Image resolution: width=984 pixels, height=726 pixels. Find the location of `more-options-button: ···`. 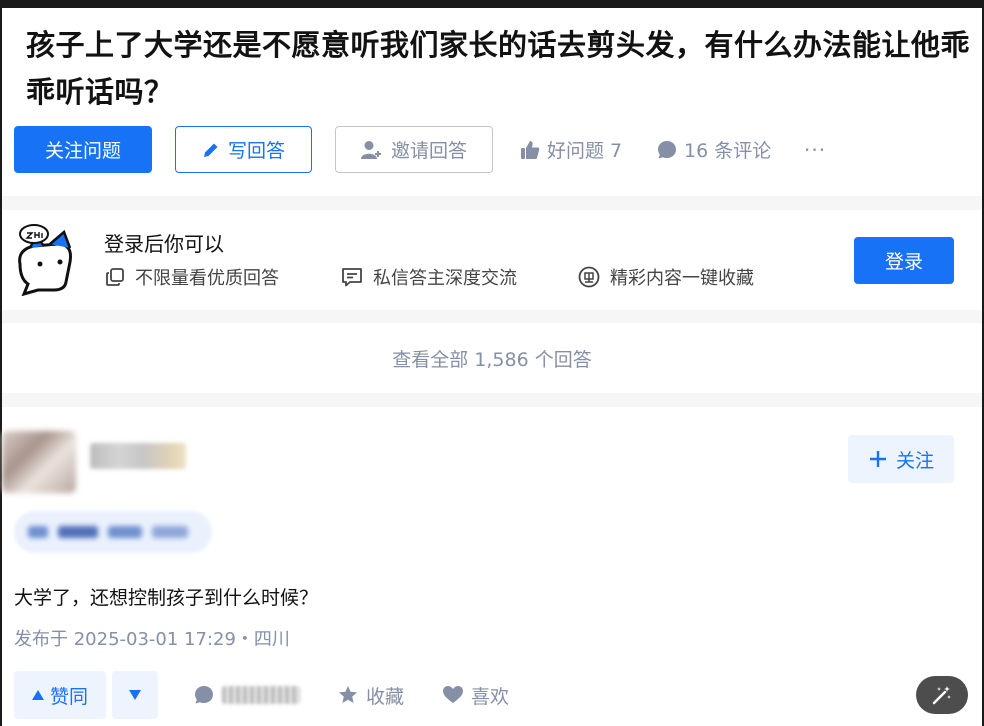

more-options-button: ··· is located at coordinates (815, 149).